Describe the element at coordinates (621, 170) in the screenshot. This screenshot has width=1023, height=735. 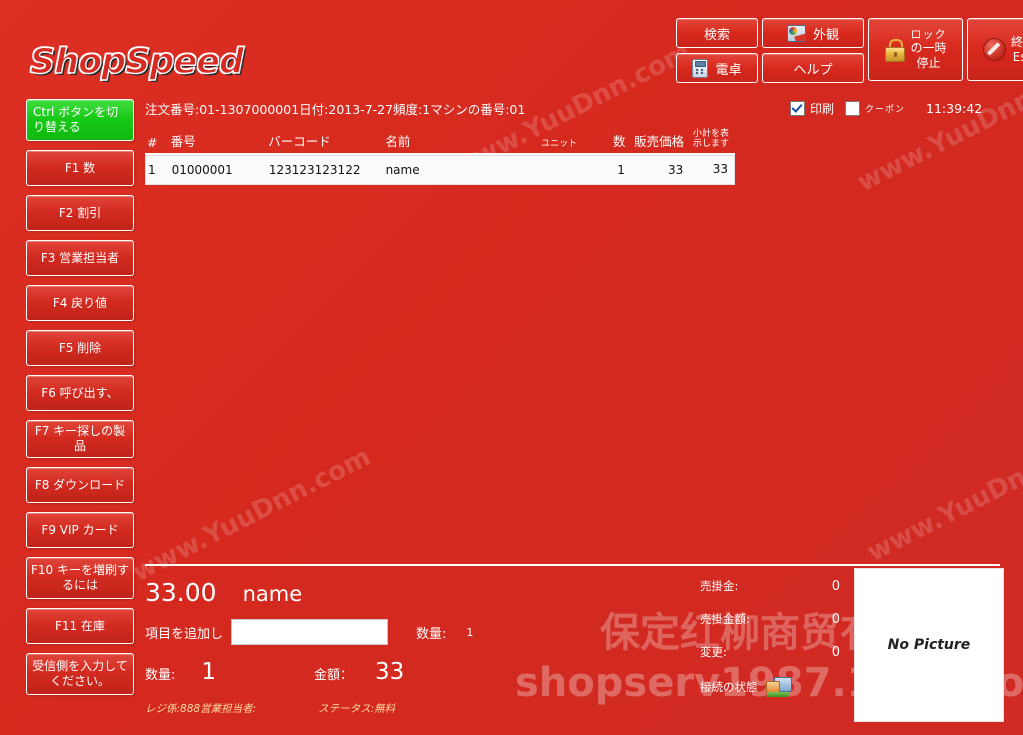
I see `cell-qty: 1` at that location.